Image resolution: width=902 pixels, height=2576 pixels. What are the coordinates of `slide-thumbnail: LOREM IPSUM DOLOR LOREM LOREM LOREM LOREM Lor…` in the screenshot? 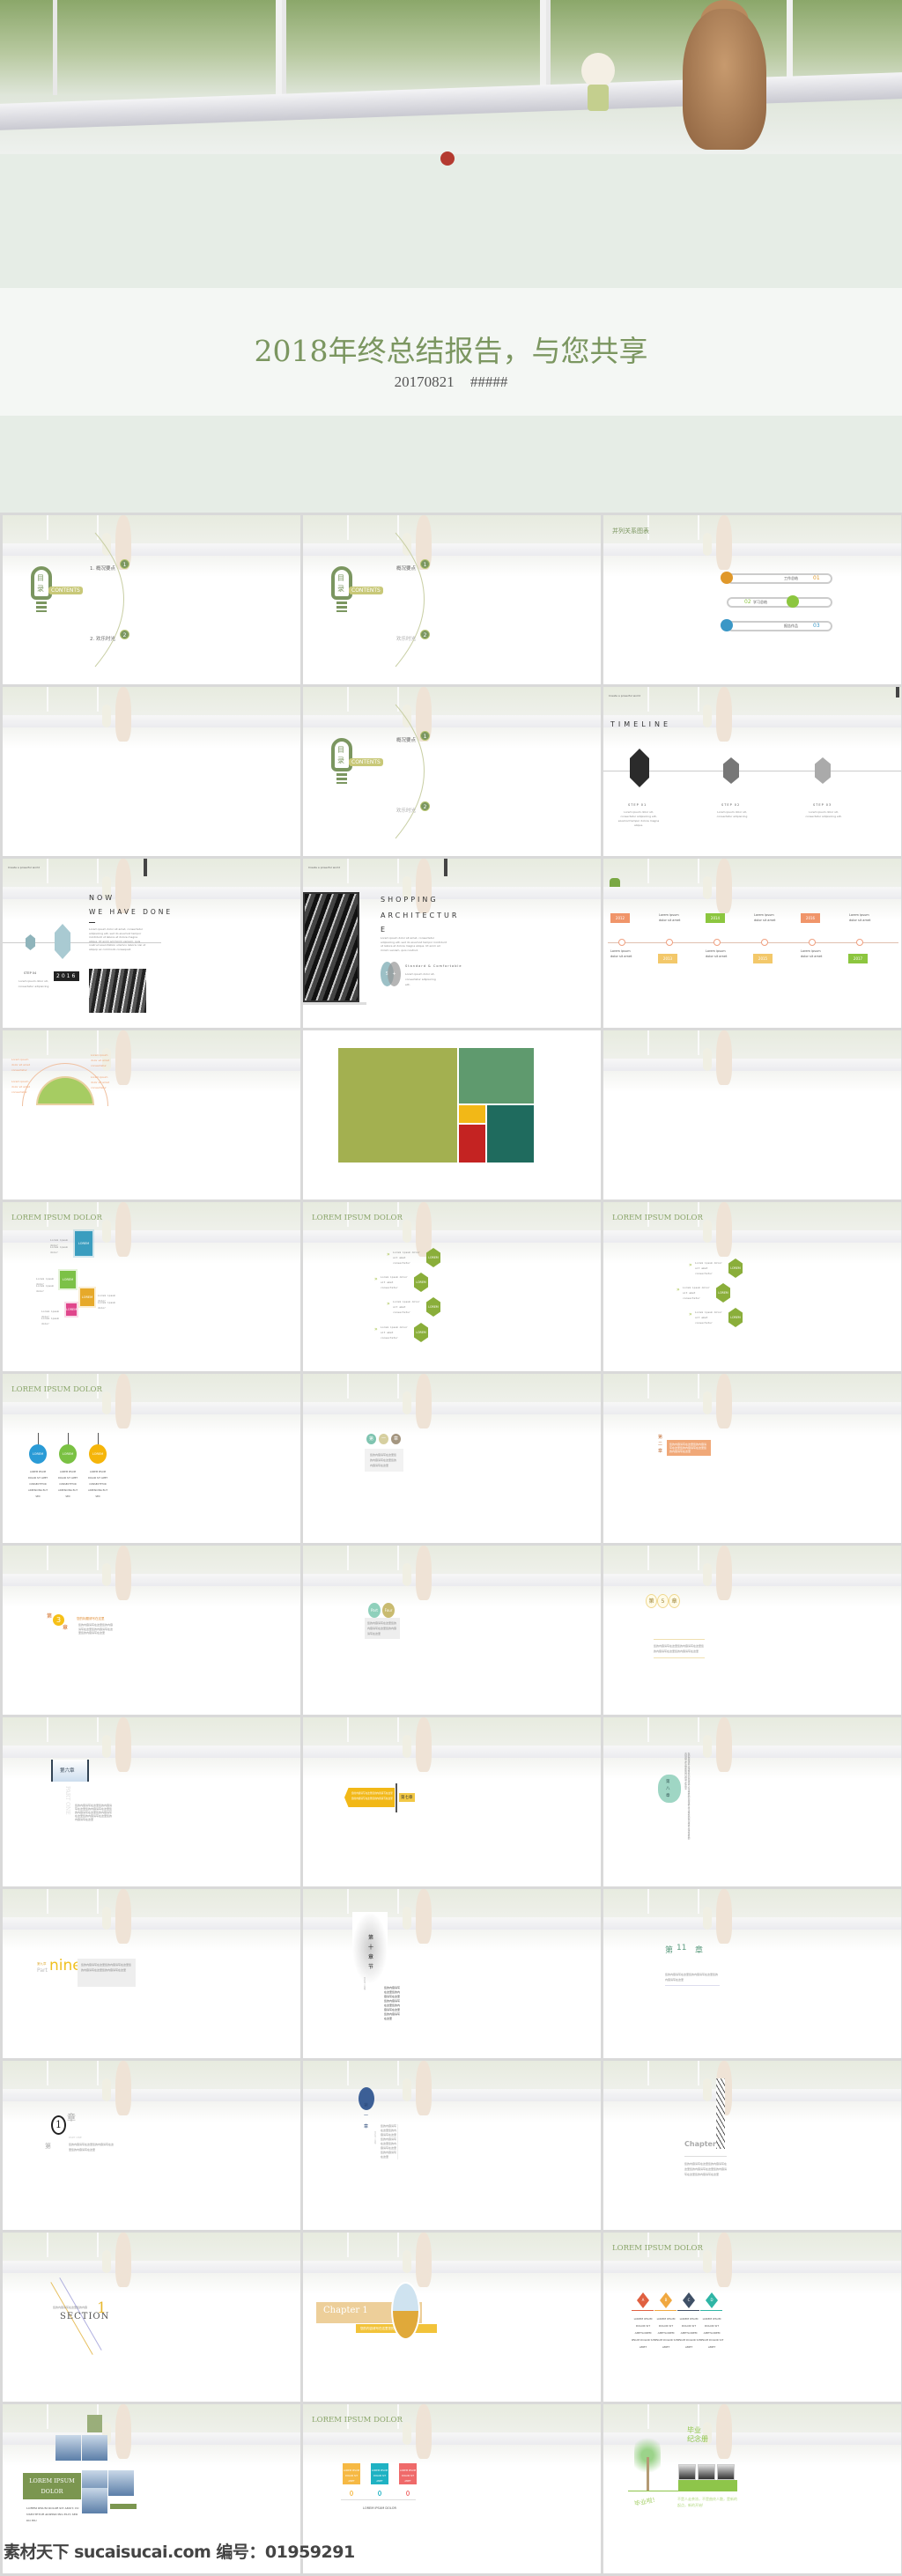 It's located at (151, 1286).